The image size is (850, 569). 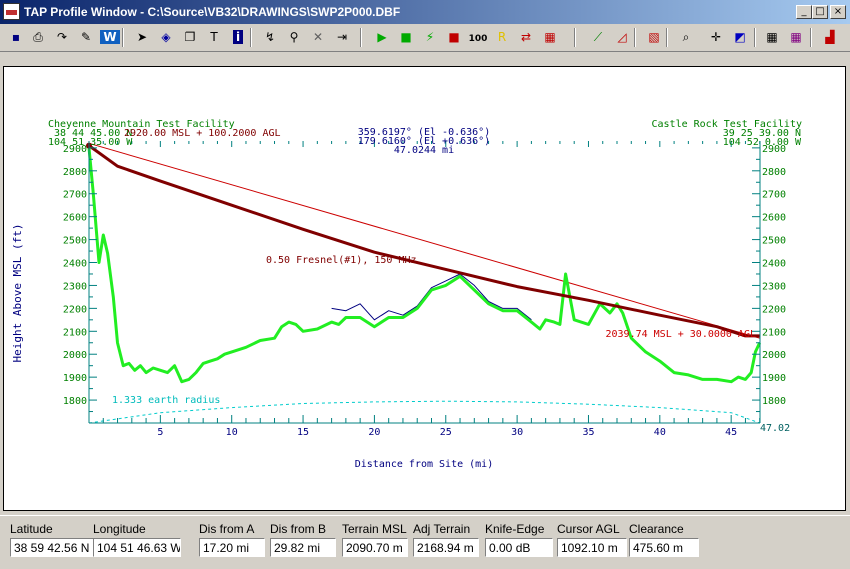 I want to click on status-label: Knife-Edge, so click(x=515, y=529).